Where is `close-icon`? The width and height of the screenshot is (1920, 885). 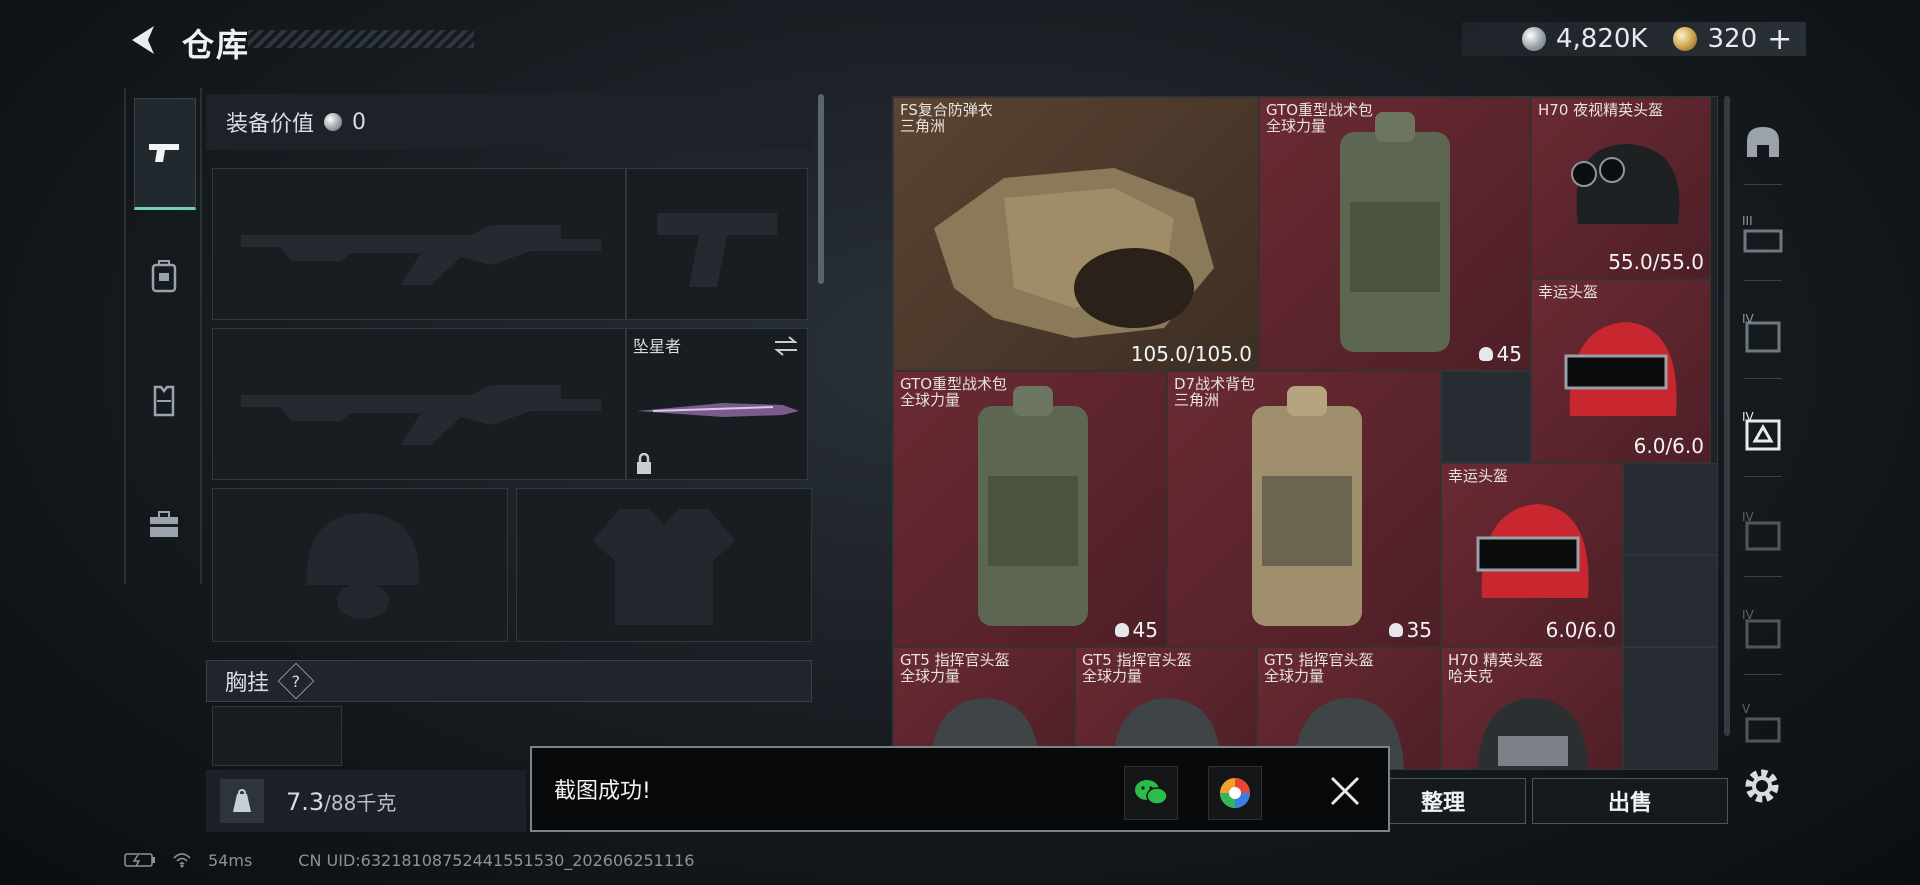
close-icon is located at coordinates (1345, 791).